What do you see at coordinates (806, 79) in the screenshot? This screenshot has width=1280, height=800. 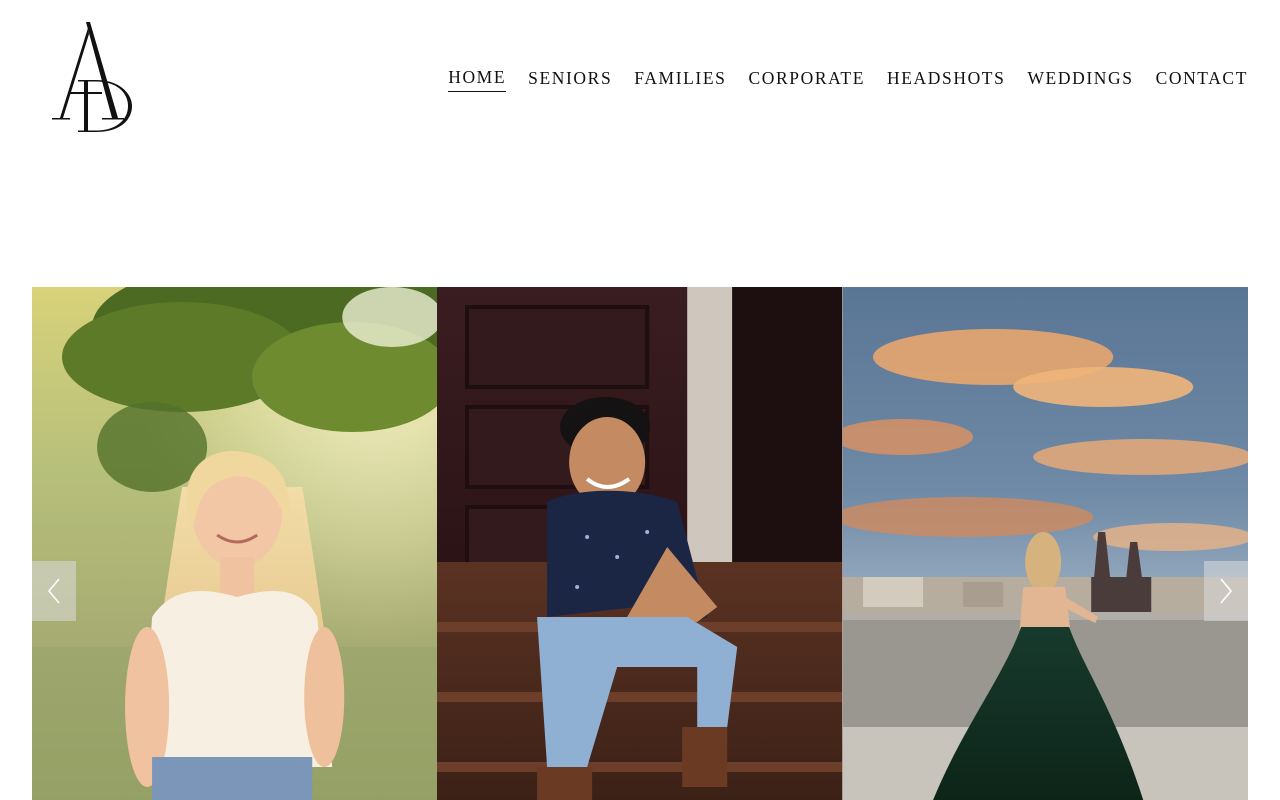 I see `nav-corporate: CORPORATE` at bounding box center [806, 79].